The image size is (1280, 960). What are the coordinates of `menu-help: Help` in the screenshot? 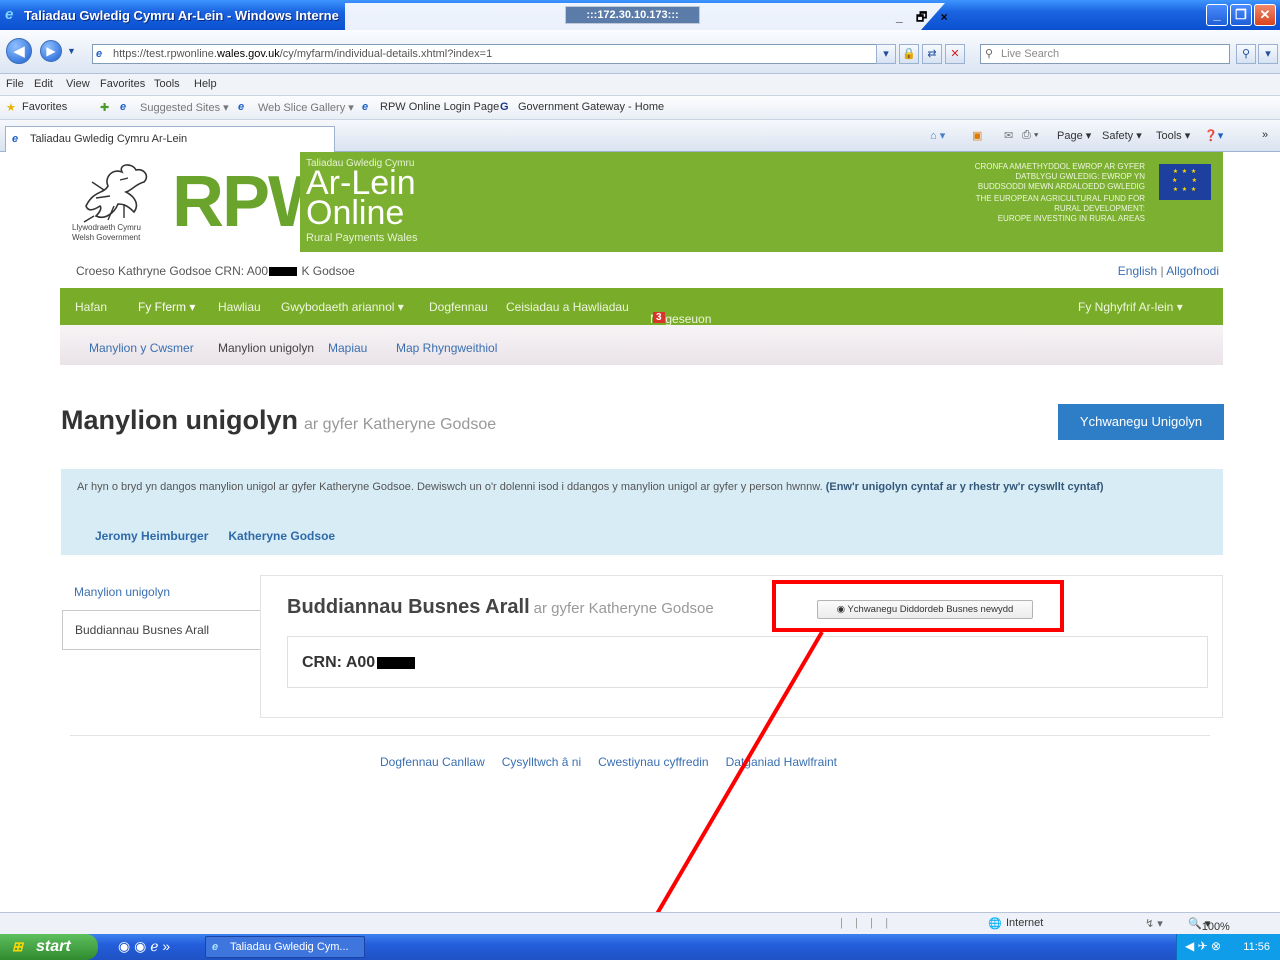 It's located at (205, 84).